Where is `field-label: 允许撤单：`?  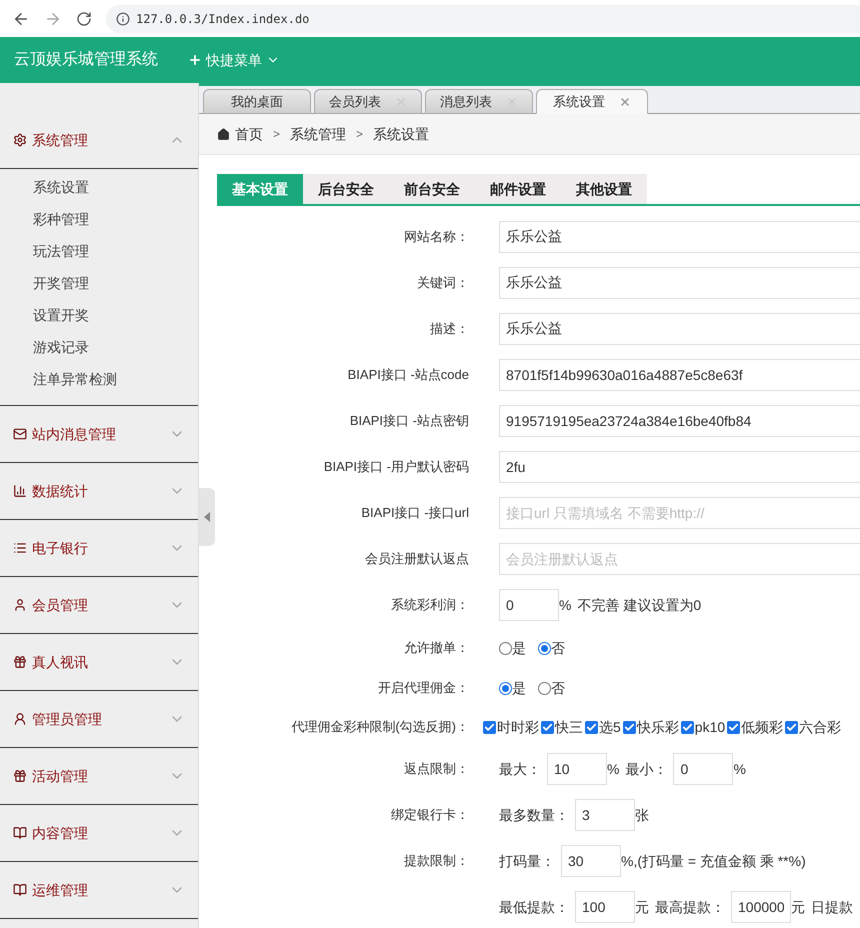 field-label: 允许撤单： is located at coordinates (436, 647).